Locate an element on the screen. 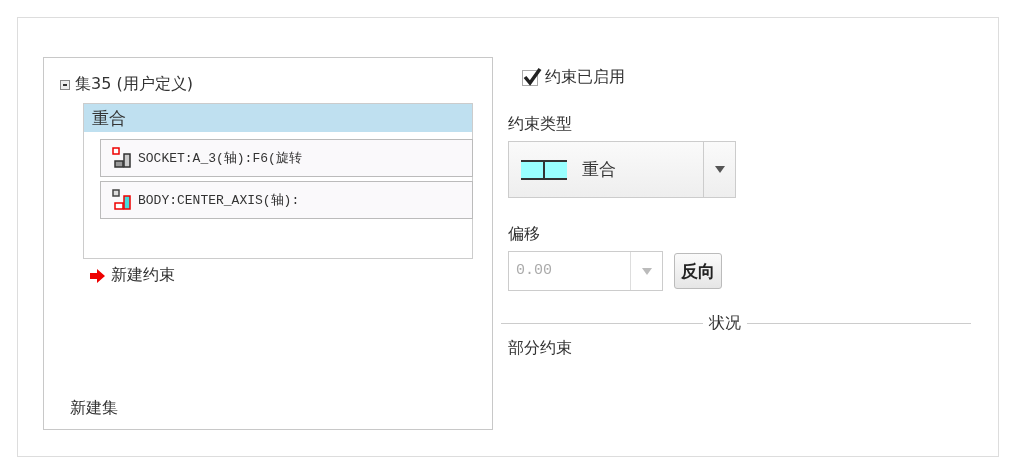  set-label: 集35 (用户定义) is located at coordinates (134, 84).